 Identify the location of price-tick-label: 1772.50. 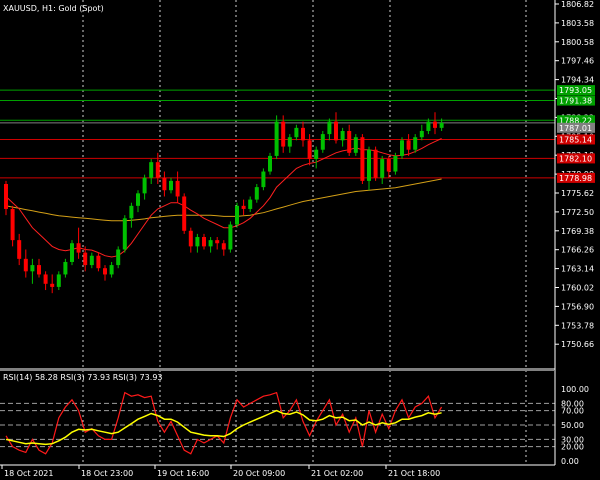
(577, 212).